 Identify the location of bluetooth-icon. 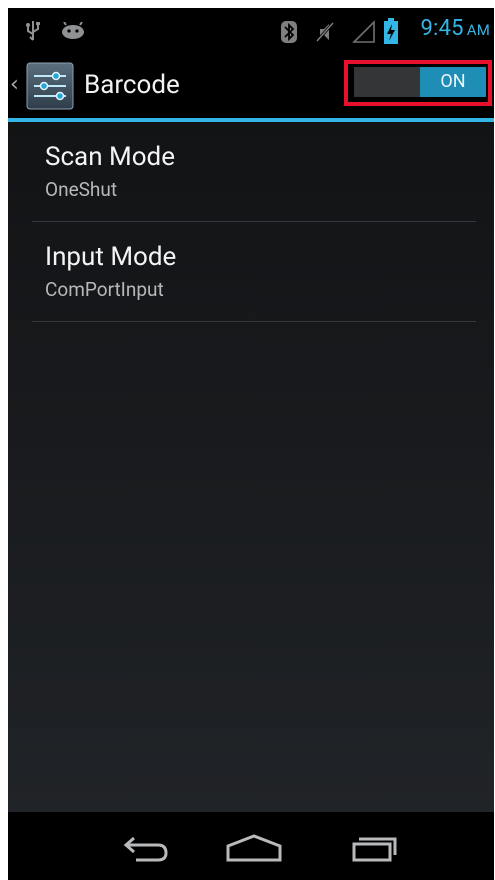
(289, 32).